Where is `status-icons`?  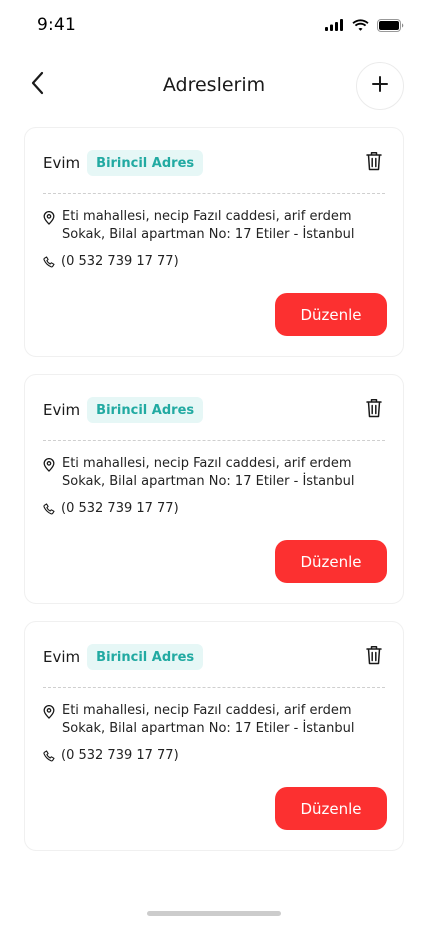
status-icons is located at coordinates (364, 25).